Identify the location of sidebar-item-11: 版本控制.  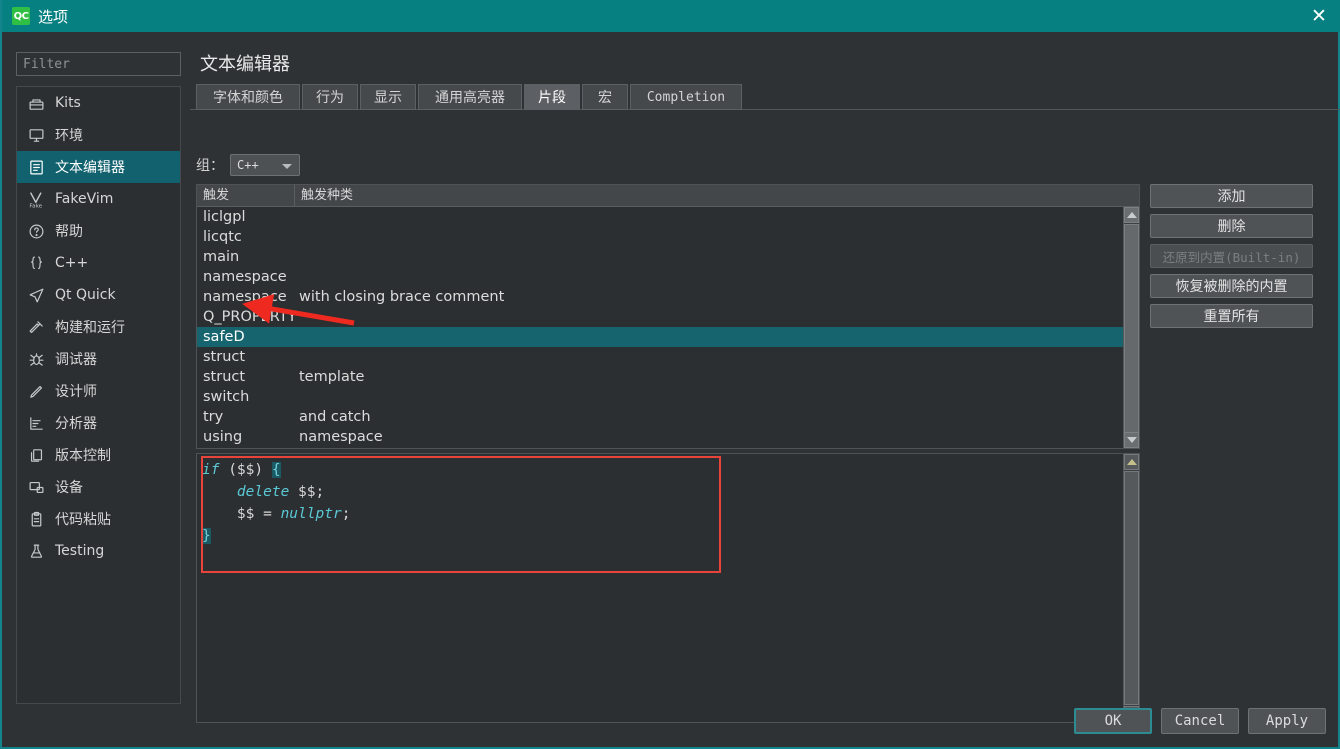
(98, 455).